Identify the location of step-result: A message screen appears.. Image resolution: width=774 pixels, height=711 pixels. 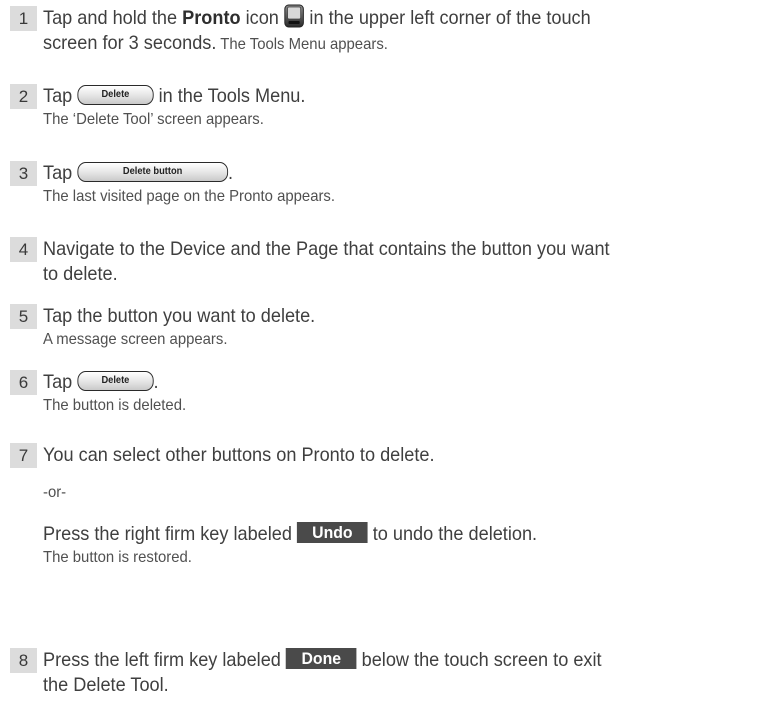
(135, 339).